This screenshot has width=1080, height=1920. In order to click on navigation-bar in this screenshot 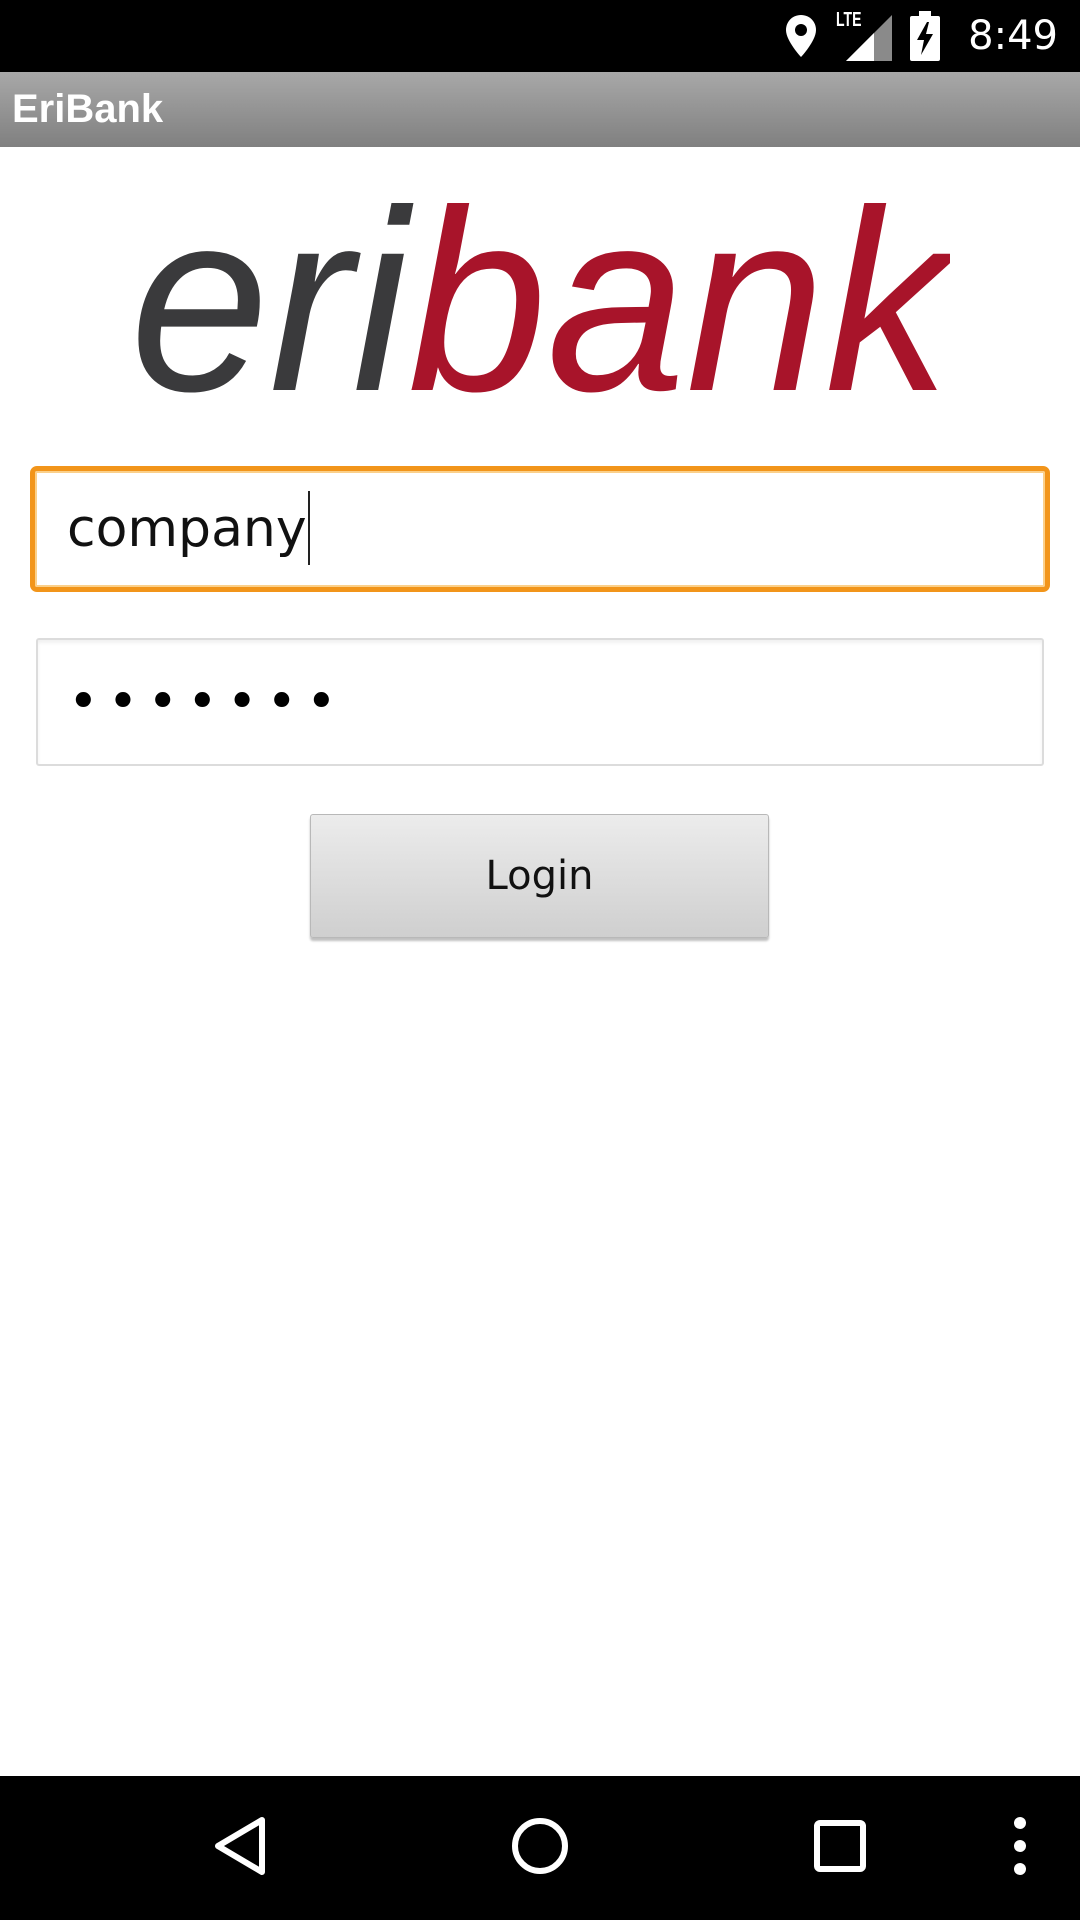, I will do `click(540, 1848)`.